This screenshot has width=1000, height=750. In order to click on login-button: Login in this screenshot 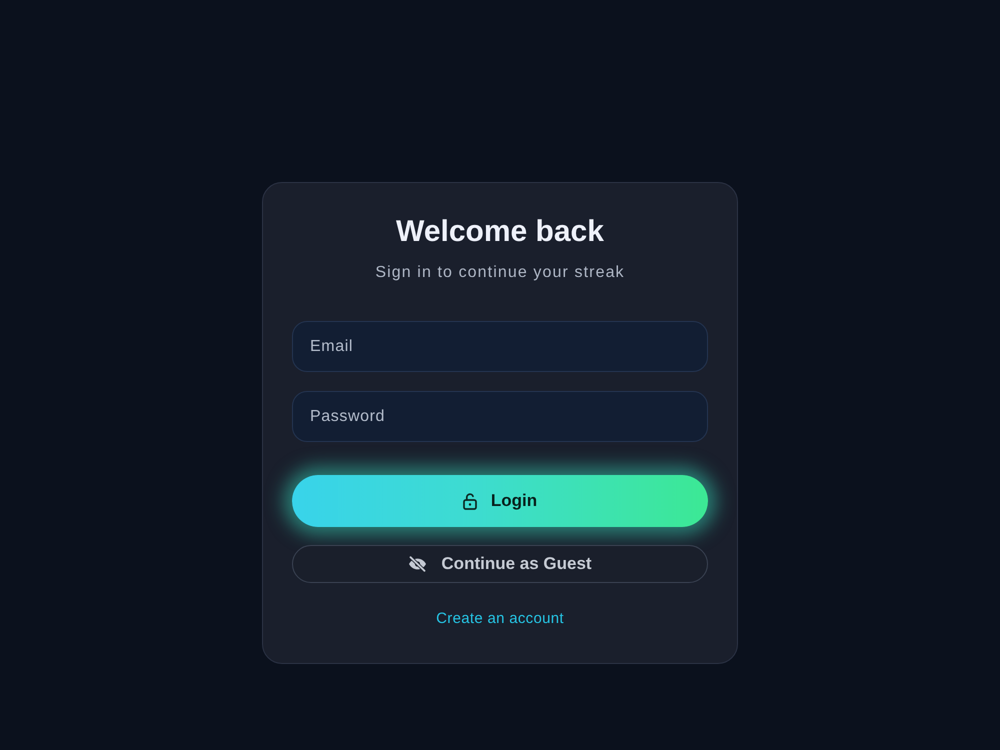, I will do `click(500, 501)`.